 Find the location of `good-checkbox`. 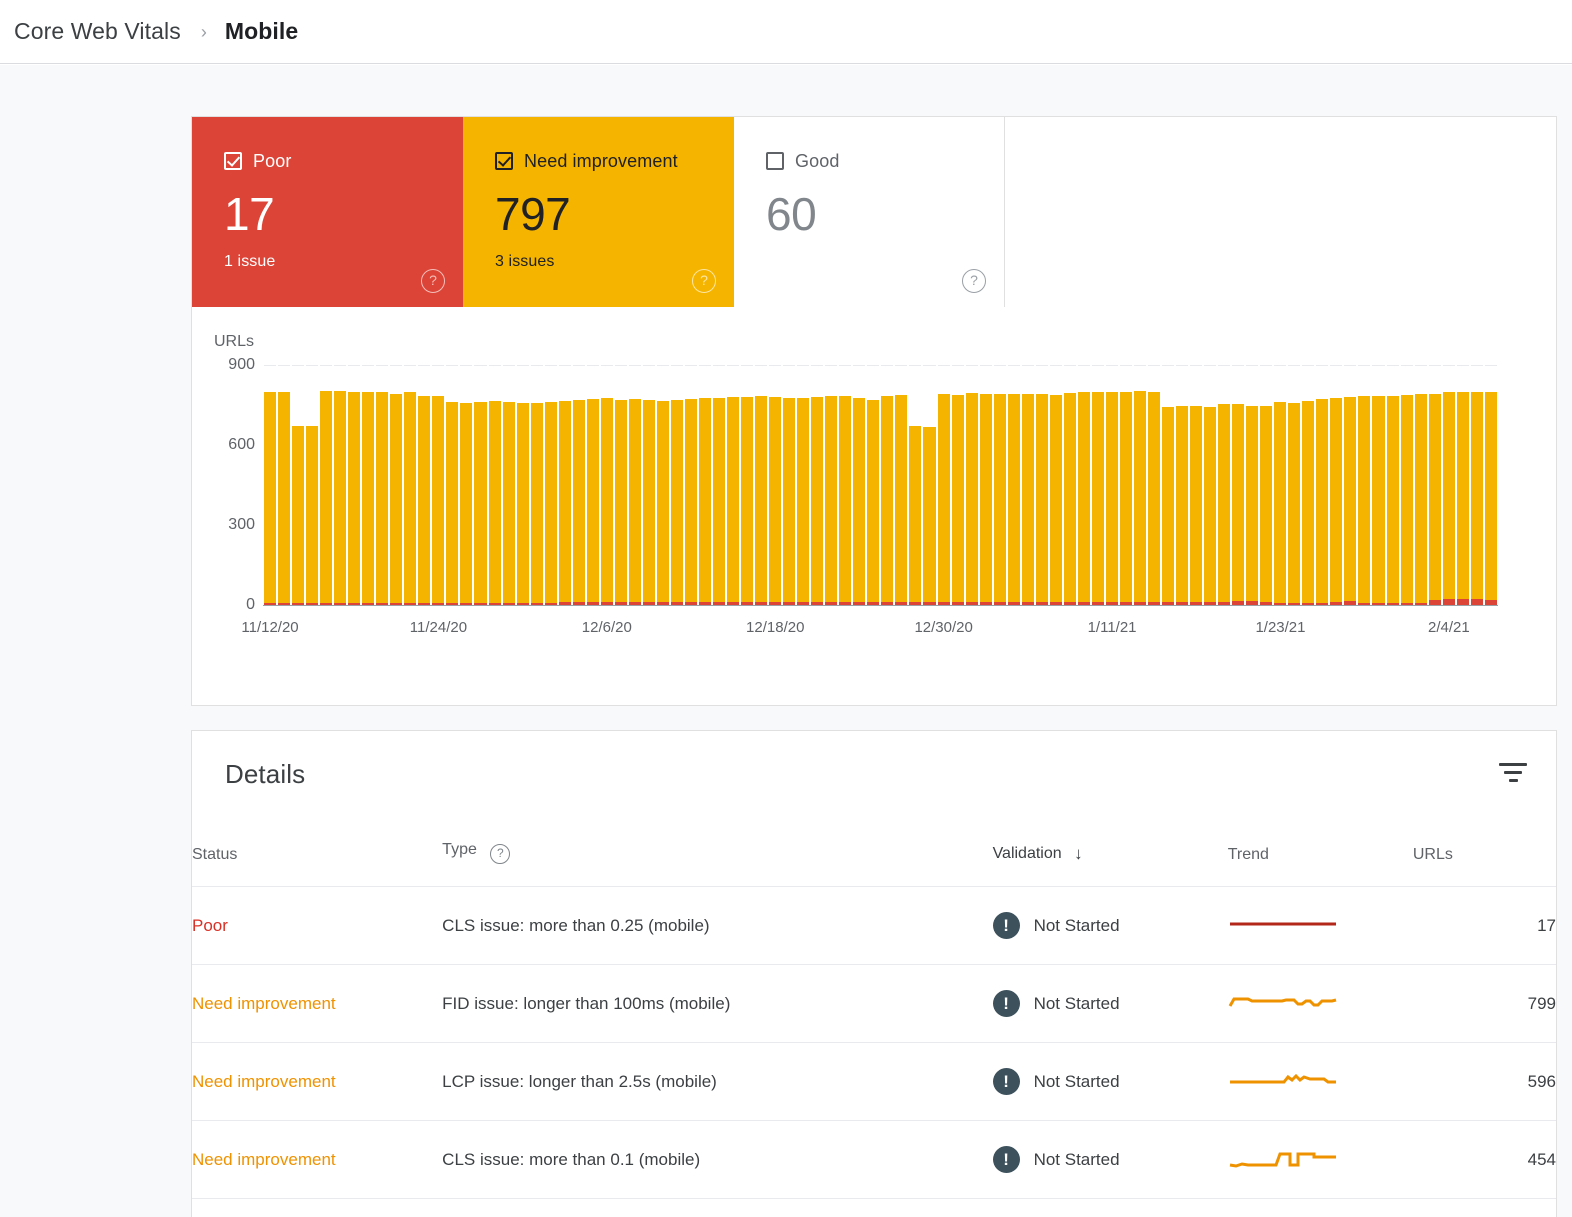

good-checkbox is located at coordinates (775, 161).